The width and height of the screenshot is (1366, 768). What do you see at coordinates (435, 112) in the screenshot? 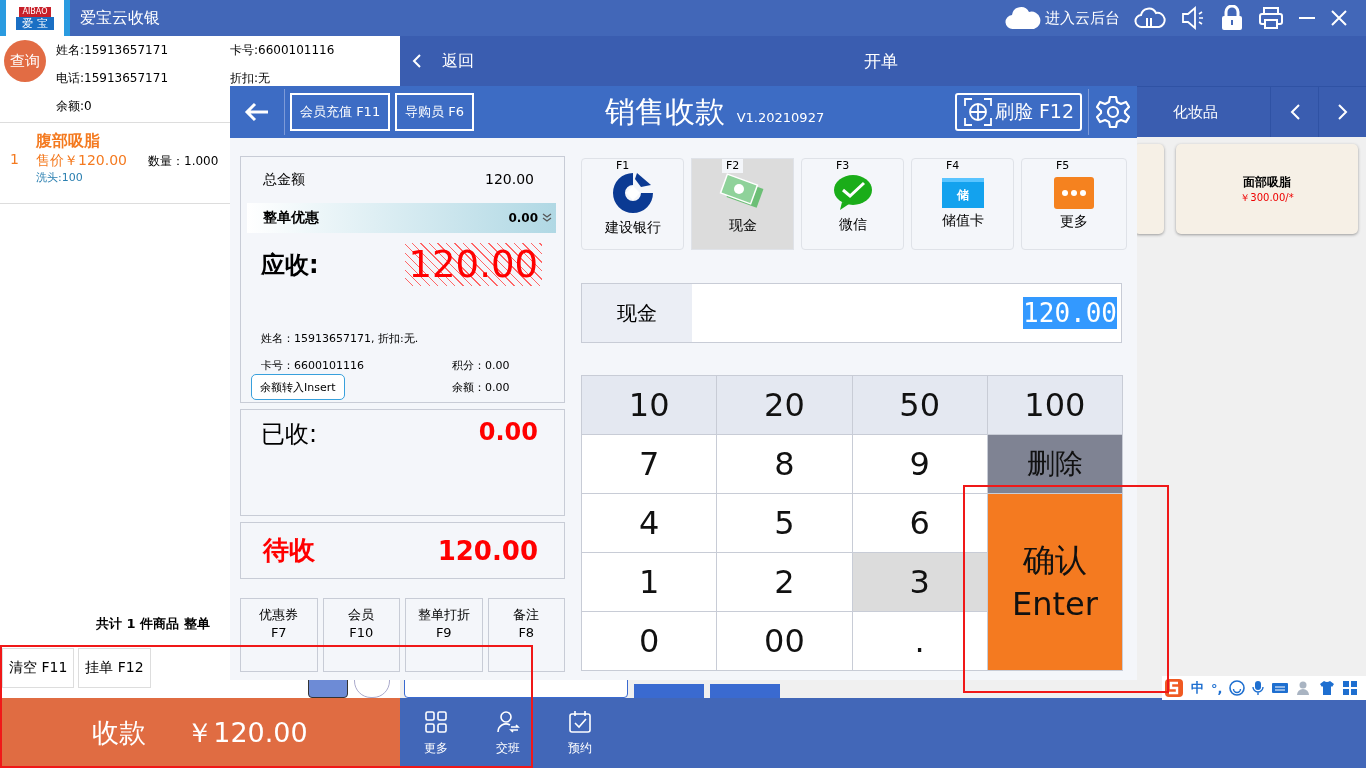
I see `shopping-guide-button: 导购员 F6` at bounding box center [435, 112].